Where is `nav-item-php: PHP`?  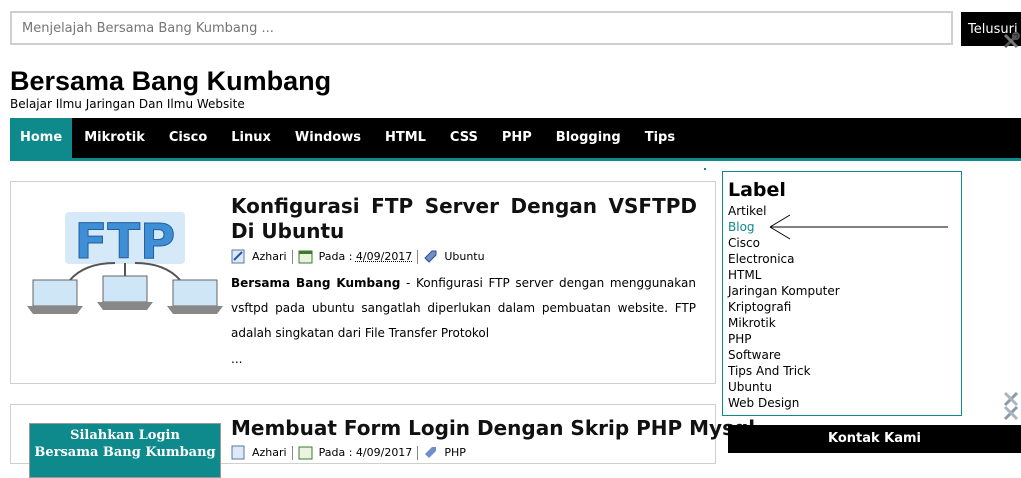 nav-item-php: PHP is located at coordinates (517, 138).